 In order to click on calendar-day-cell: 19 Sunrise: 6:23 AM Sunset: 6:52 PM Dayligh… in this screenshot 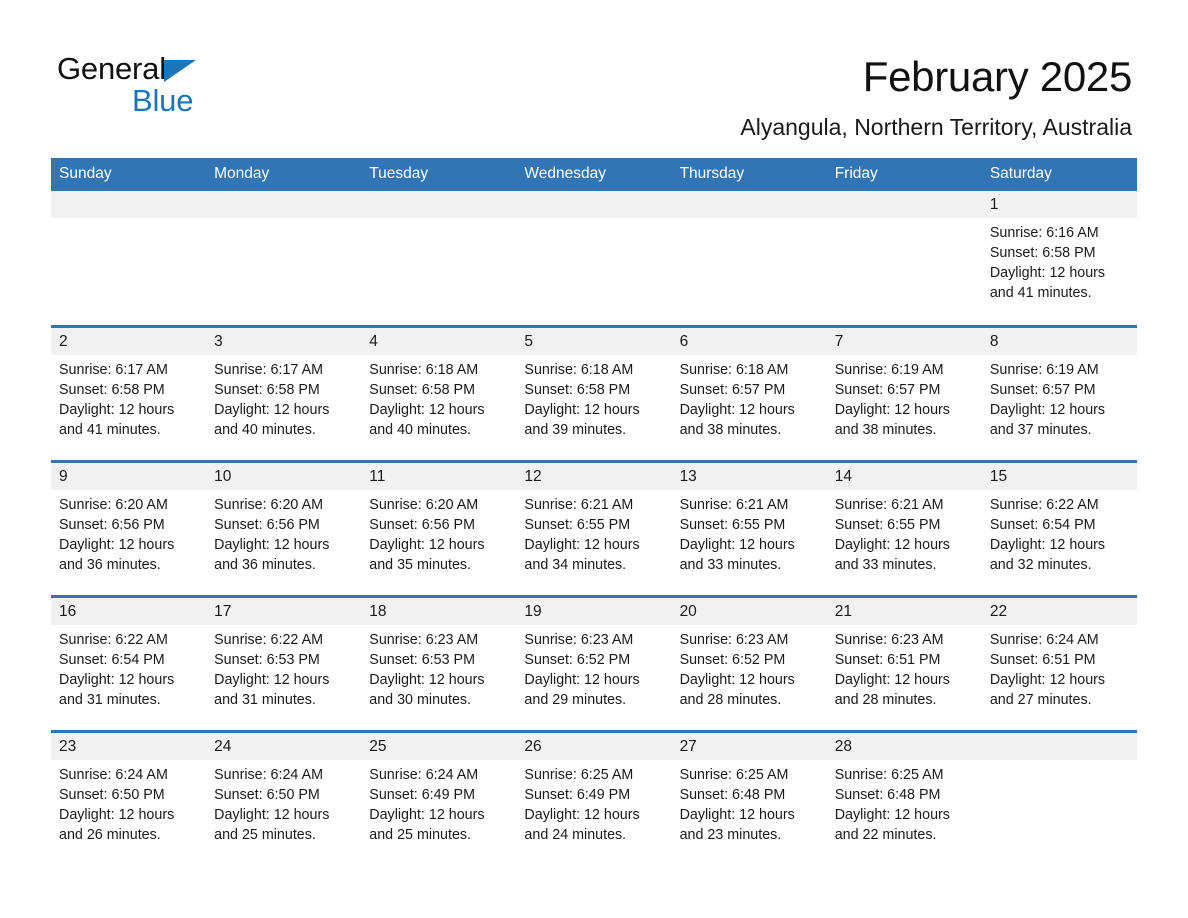, I will do `click(594, 662)`.